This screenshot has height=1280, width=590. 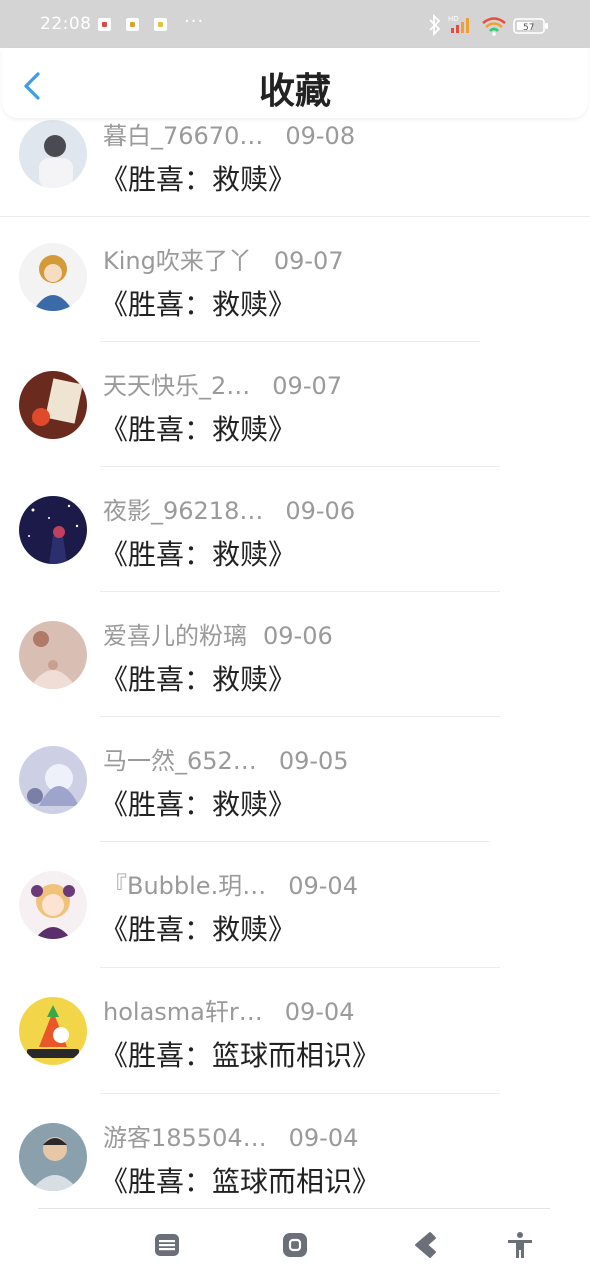 I want to click on signal-hd-label: HD, so click(x=453, y=19).